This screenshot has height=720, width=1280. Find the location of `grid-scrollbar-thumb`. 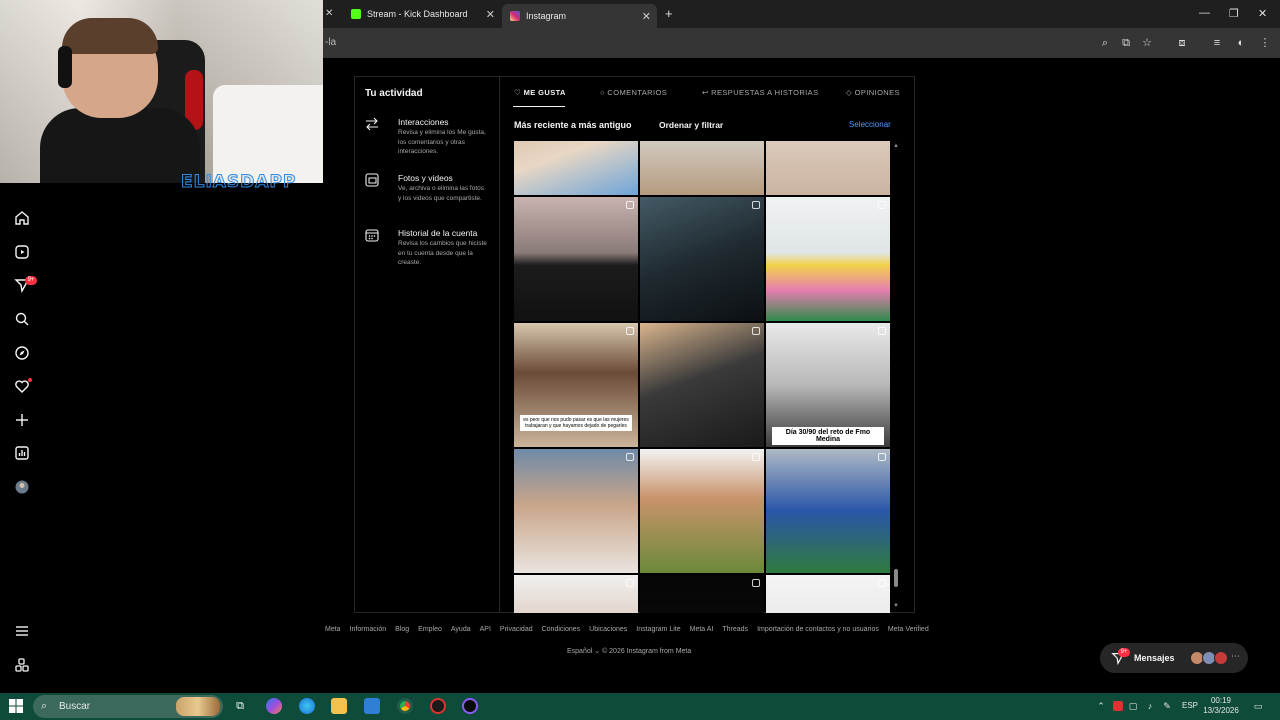

grid-scrollbar-thumb is located at coordinates (896, 578).